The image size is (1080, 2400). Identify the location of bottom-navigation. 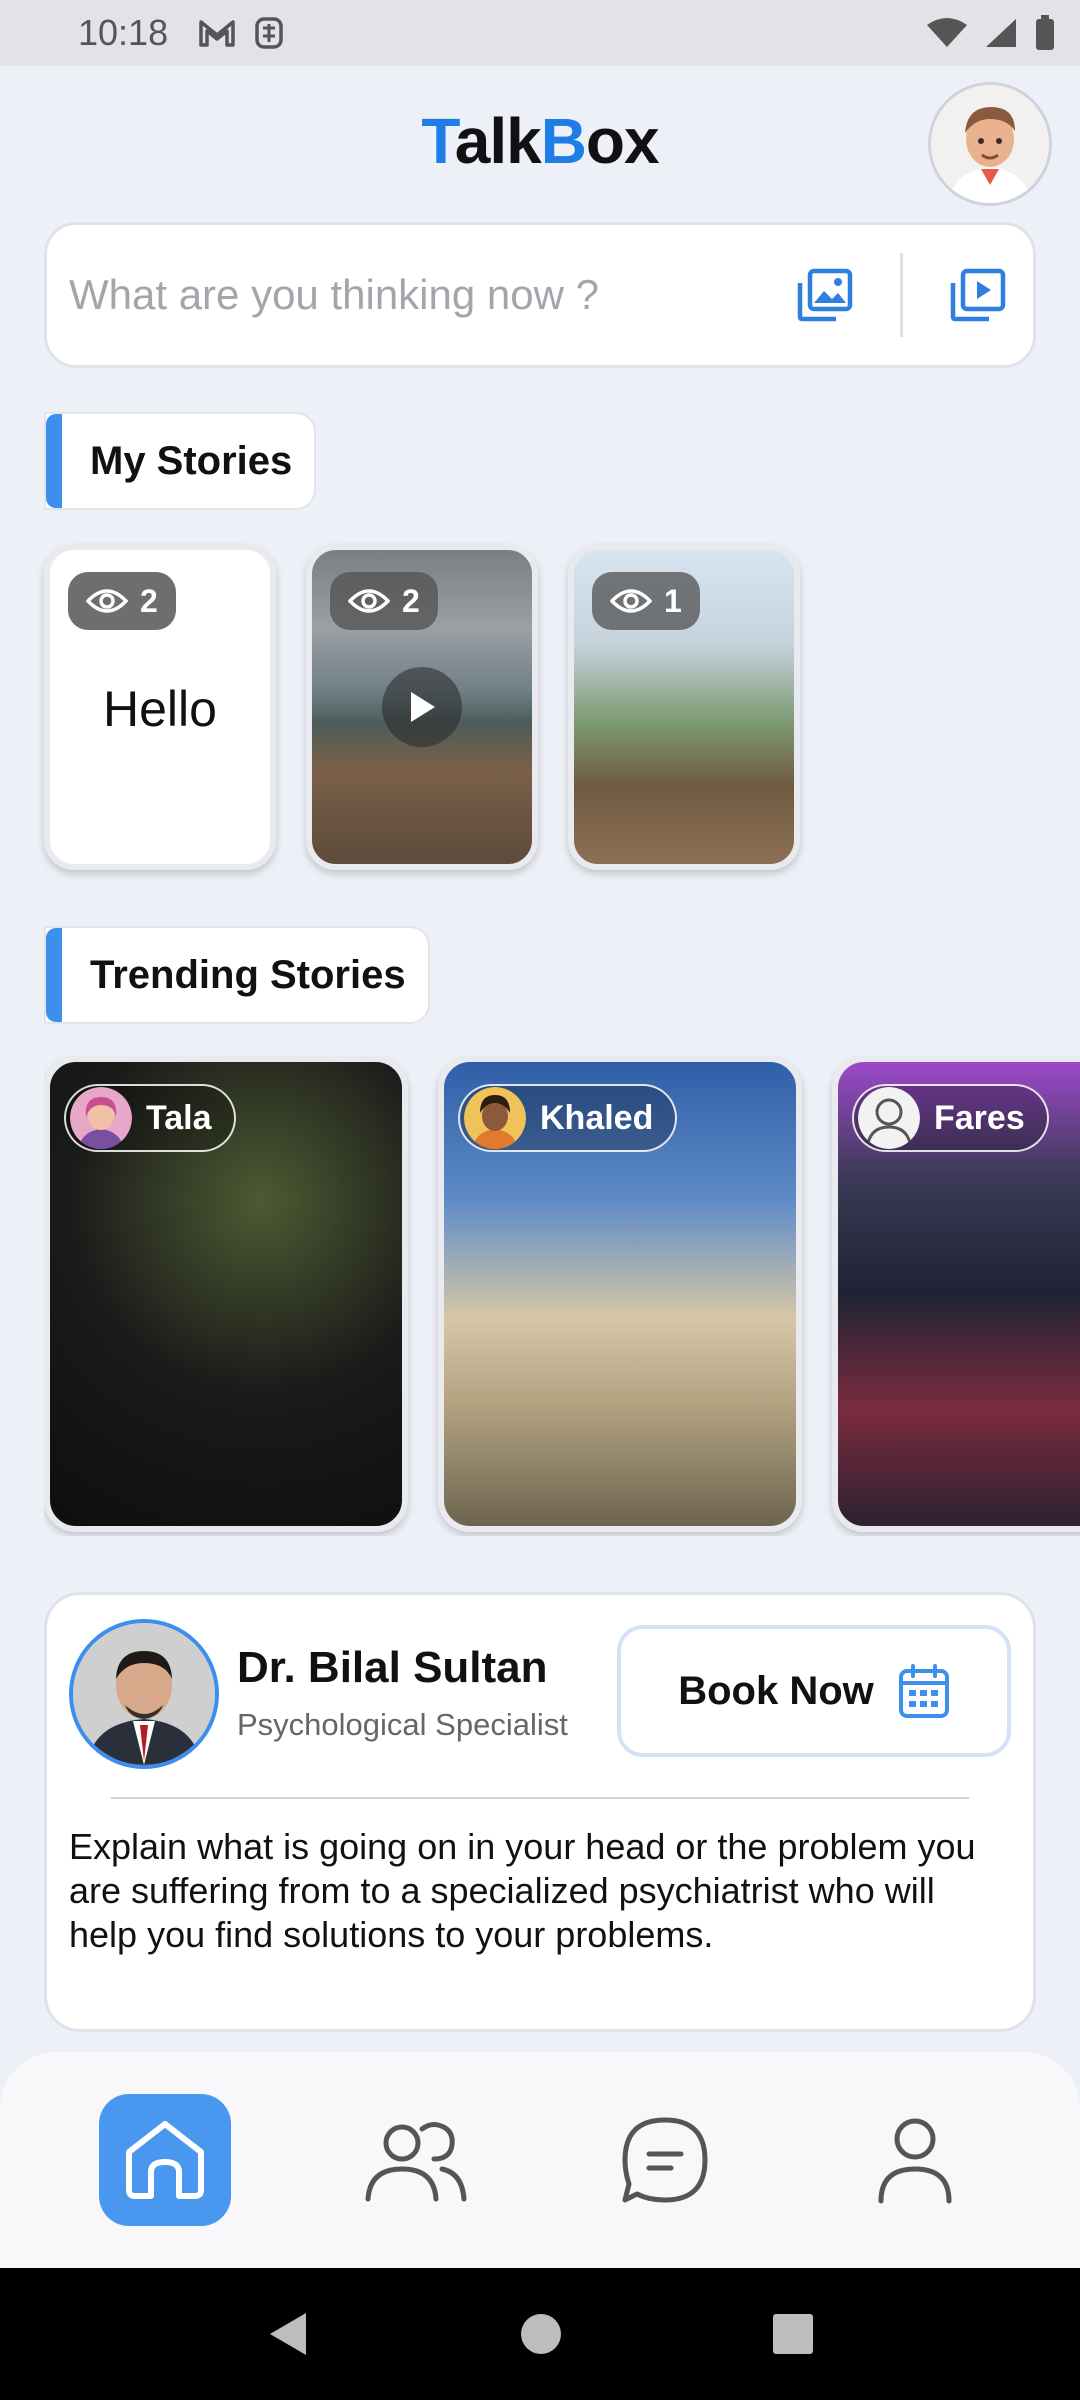
(540, 2160).